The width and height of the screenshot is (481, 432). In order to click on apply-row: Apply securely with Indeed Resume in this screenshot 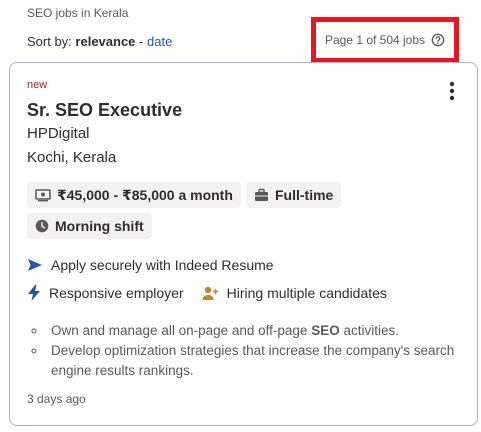, I will do `click(150, 265)`.